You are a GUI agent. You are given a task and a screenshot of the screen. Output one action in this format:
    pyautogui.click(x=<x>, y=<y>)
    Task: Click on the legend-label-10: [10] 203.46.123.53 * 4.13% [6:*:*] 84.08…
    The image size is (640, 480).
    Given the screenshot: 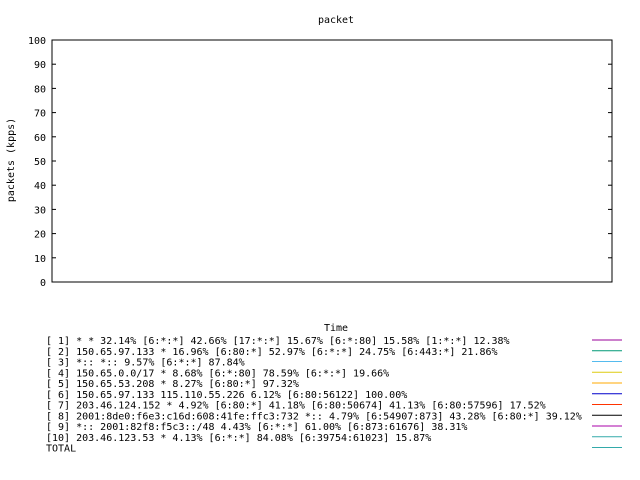 What is the action you would take?
    pyautogui.click(x=238, y=438)
    